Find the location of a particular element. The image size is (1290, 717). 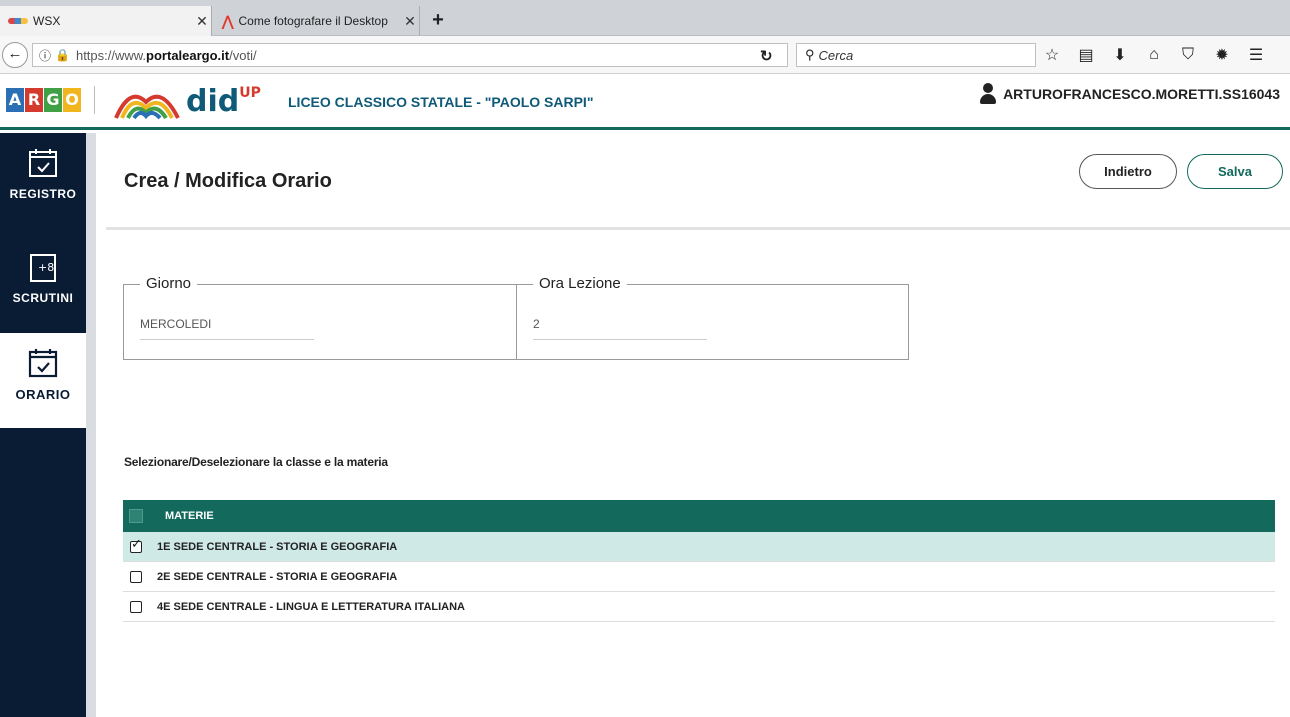

toolbar-icons: ☆ ▤ ⬇ ⌂ ⛉ ✹ ☰ is located at coordinates (1154, 55).